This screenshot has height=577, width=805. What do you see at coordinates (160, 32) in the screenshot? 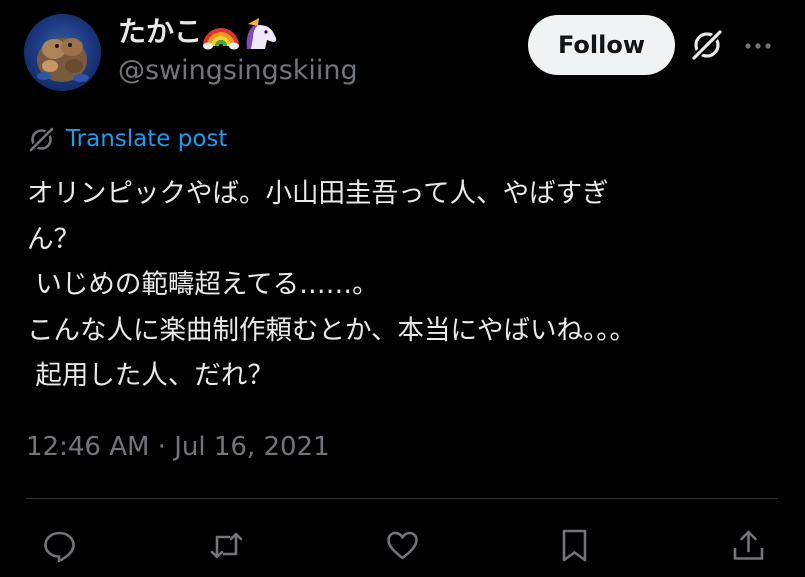
I see `author-display-name: たかこ` at bounding box center [160, 32].